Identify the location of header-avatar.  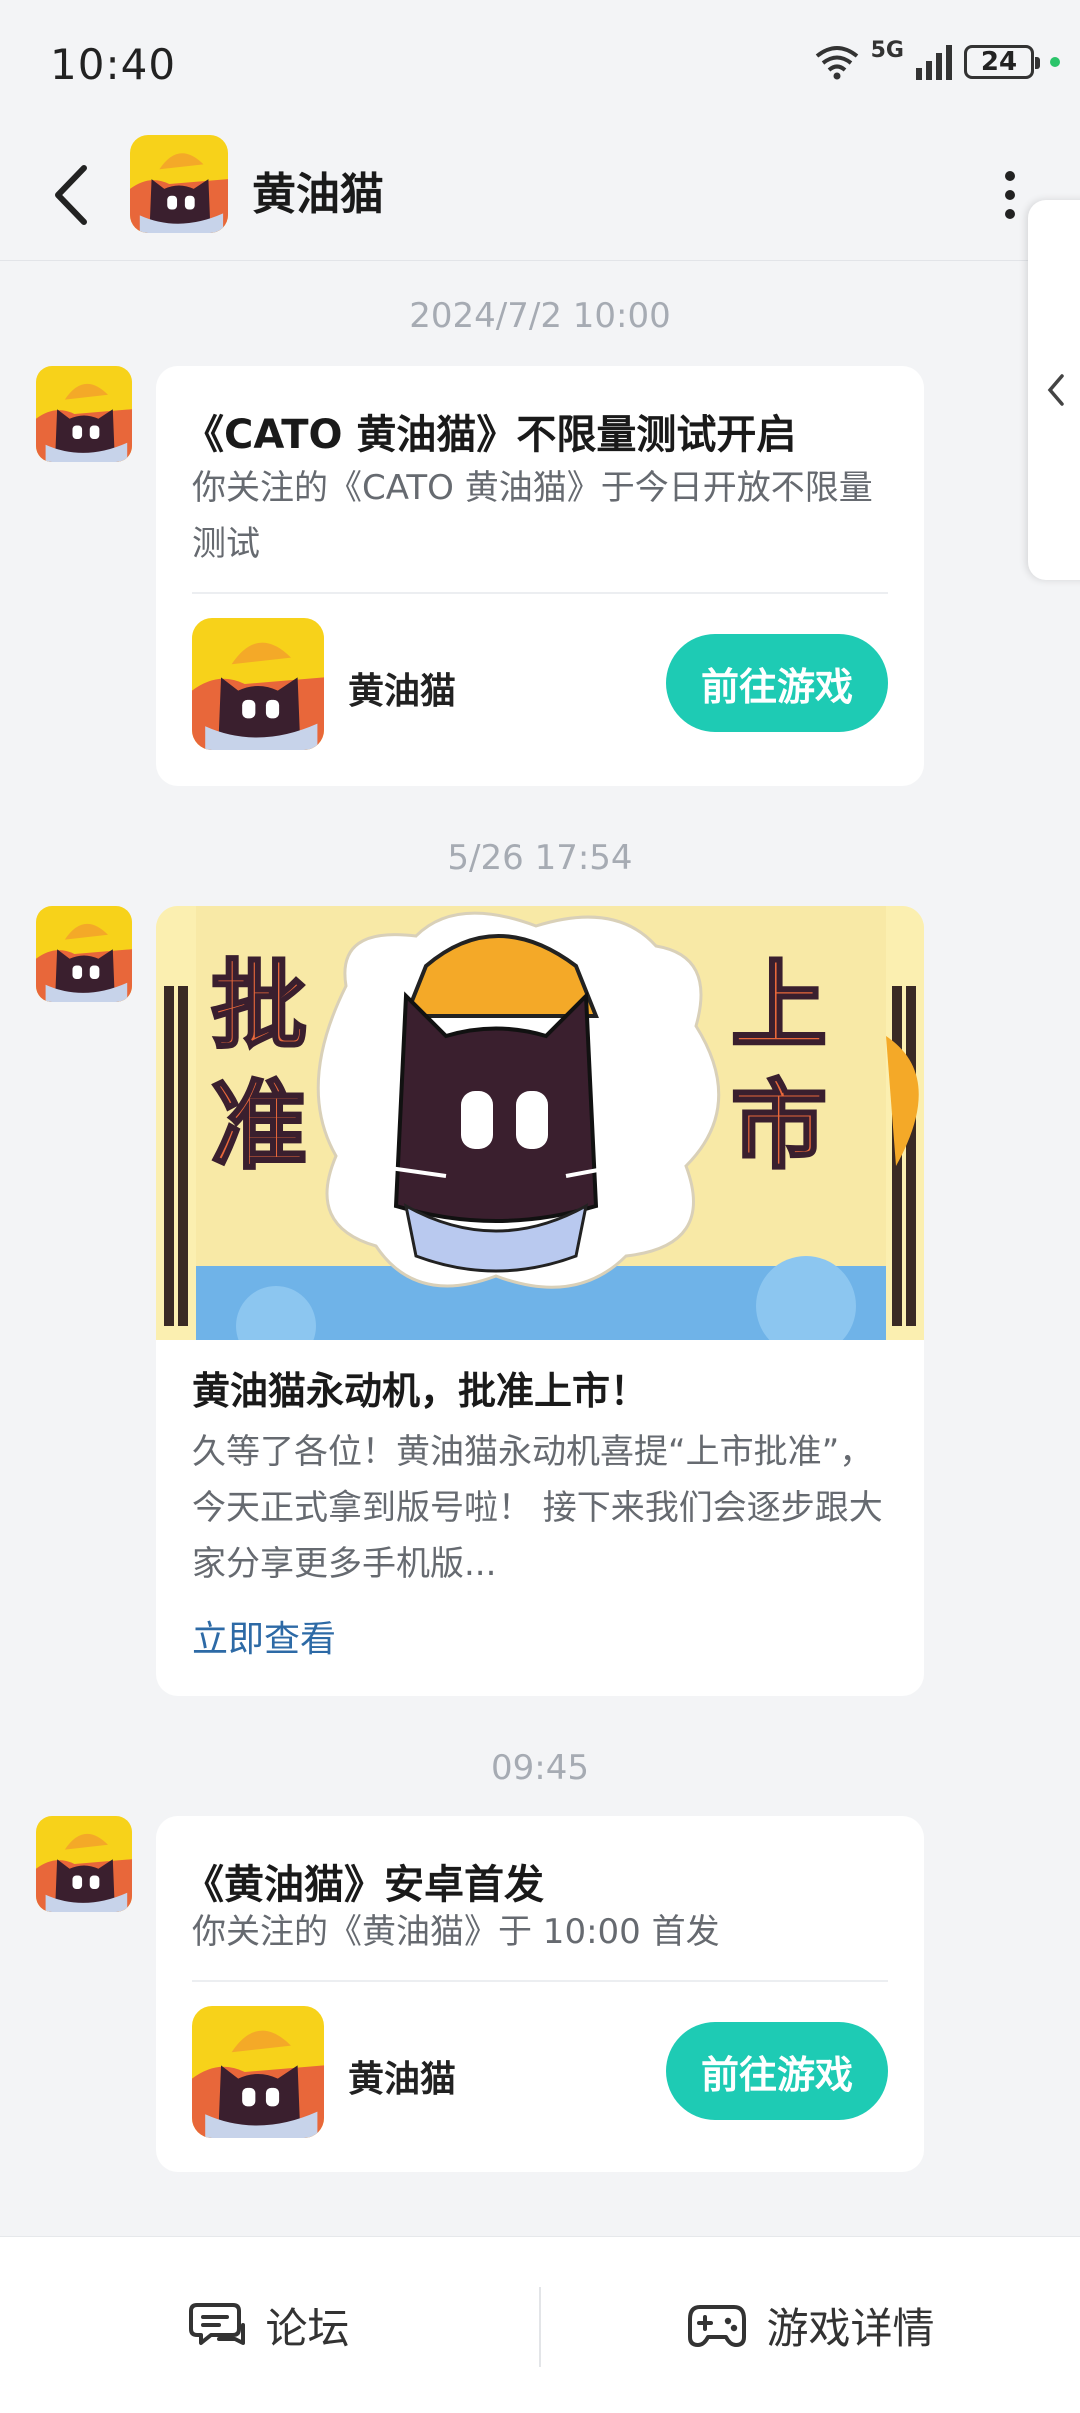
(179, 184).